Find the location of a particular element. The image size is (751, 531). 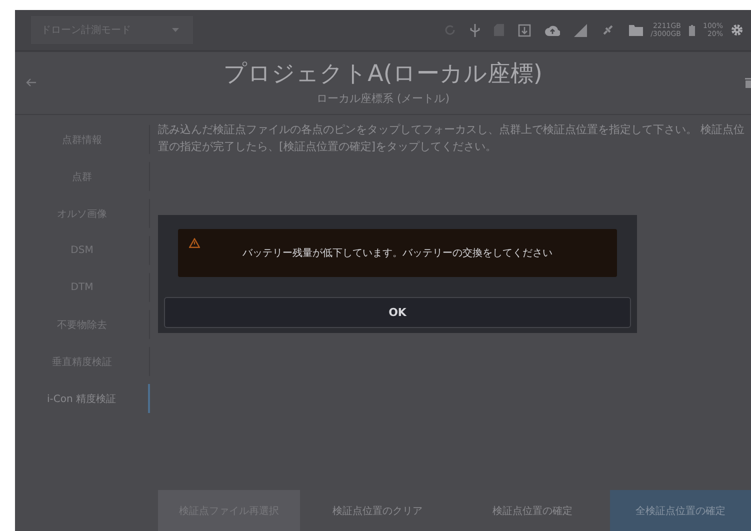

warning-icon is located at coordinates (194, 243).